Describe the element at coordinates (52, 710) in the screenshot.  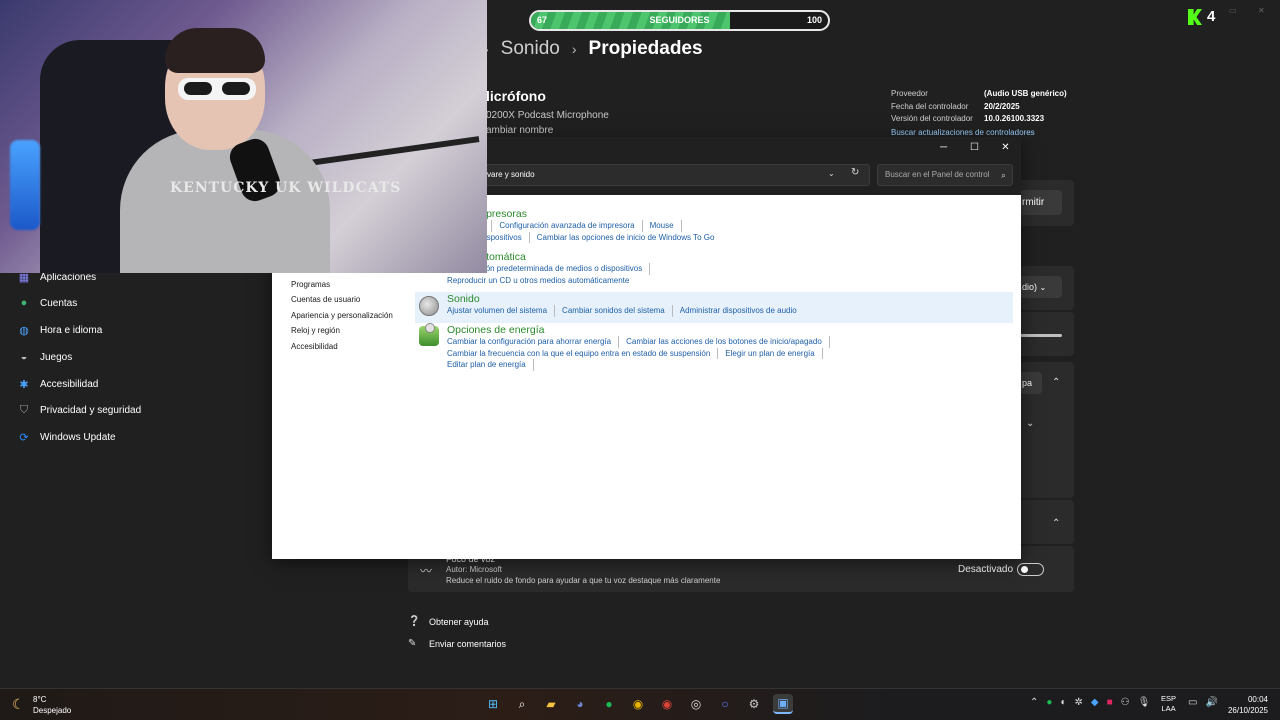
I see `weather-desc: Despejado` at that location.